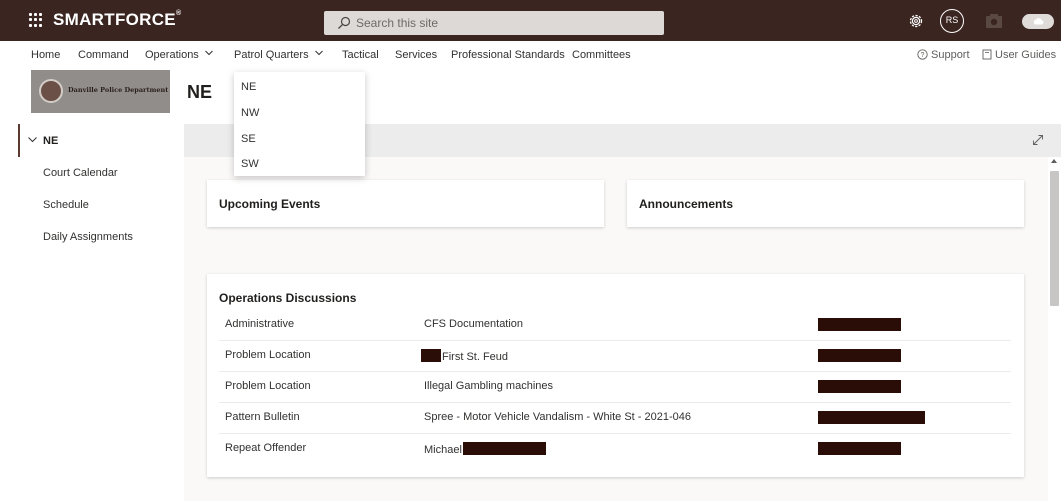 This screenshot has height=501, width=1061. What do you see at coordinates (51, 91) in the screenshot?
I see `police-seal-icon` at bounding box center [51, 91].